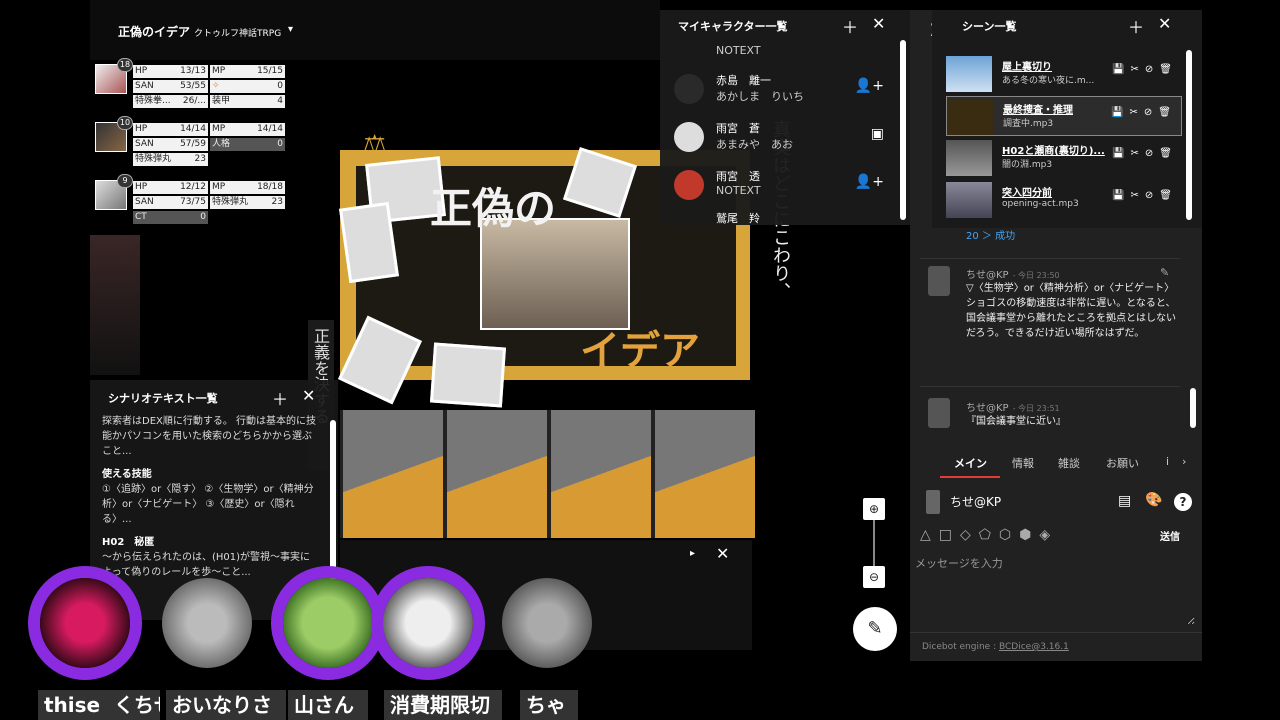  I want to click on zoom-track, so click(874, 543).